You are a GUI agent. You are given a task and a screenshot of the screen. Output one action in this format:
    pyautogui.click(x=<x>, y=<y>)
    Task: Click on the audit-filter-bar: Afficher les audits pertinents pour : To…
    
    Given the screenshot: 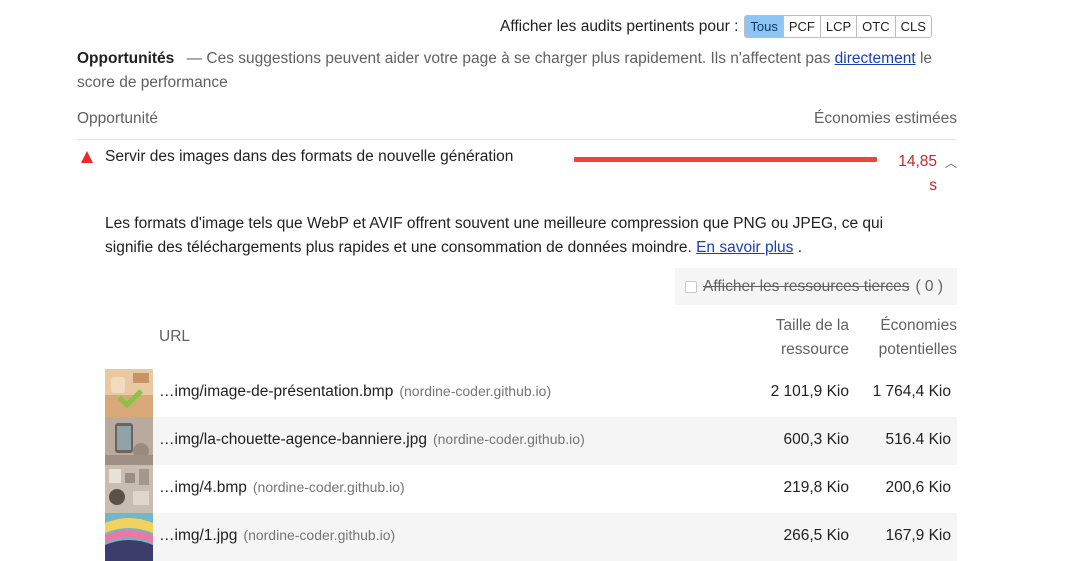 What is the action you would take?
    pyautogui.click(x=716, y=26)
    